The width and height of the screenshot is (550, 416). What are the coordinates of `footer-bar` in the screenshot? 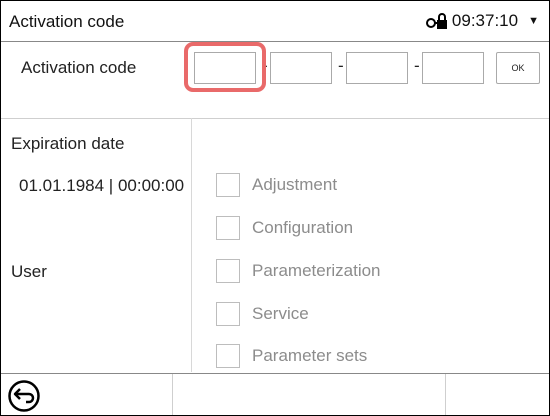 It's located at (275, 394).